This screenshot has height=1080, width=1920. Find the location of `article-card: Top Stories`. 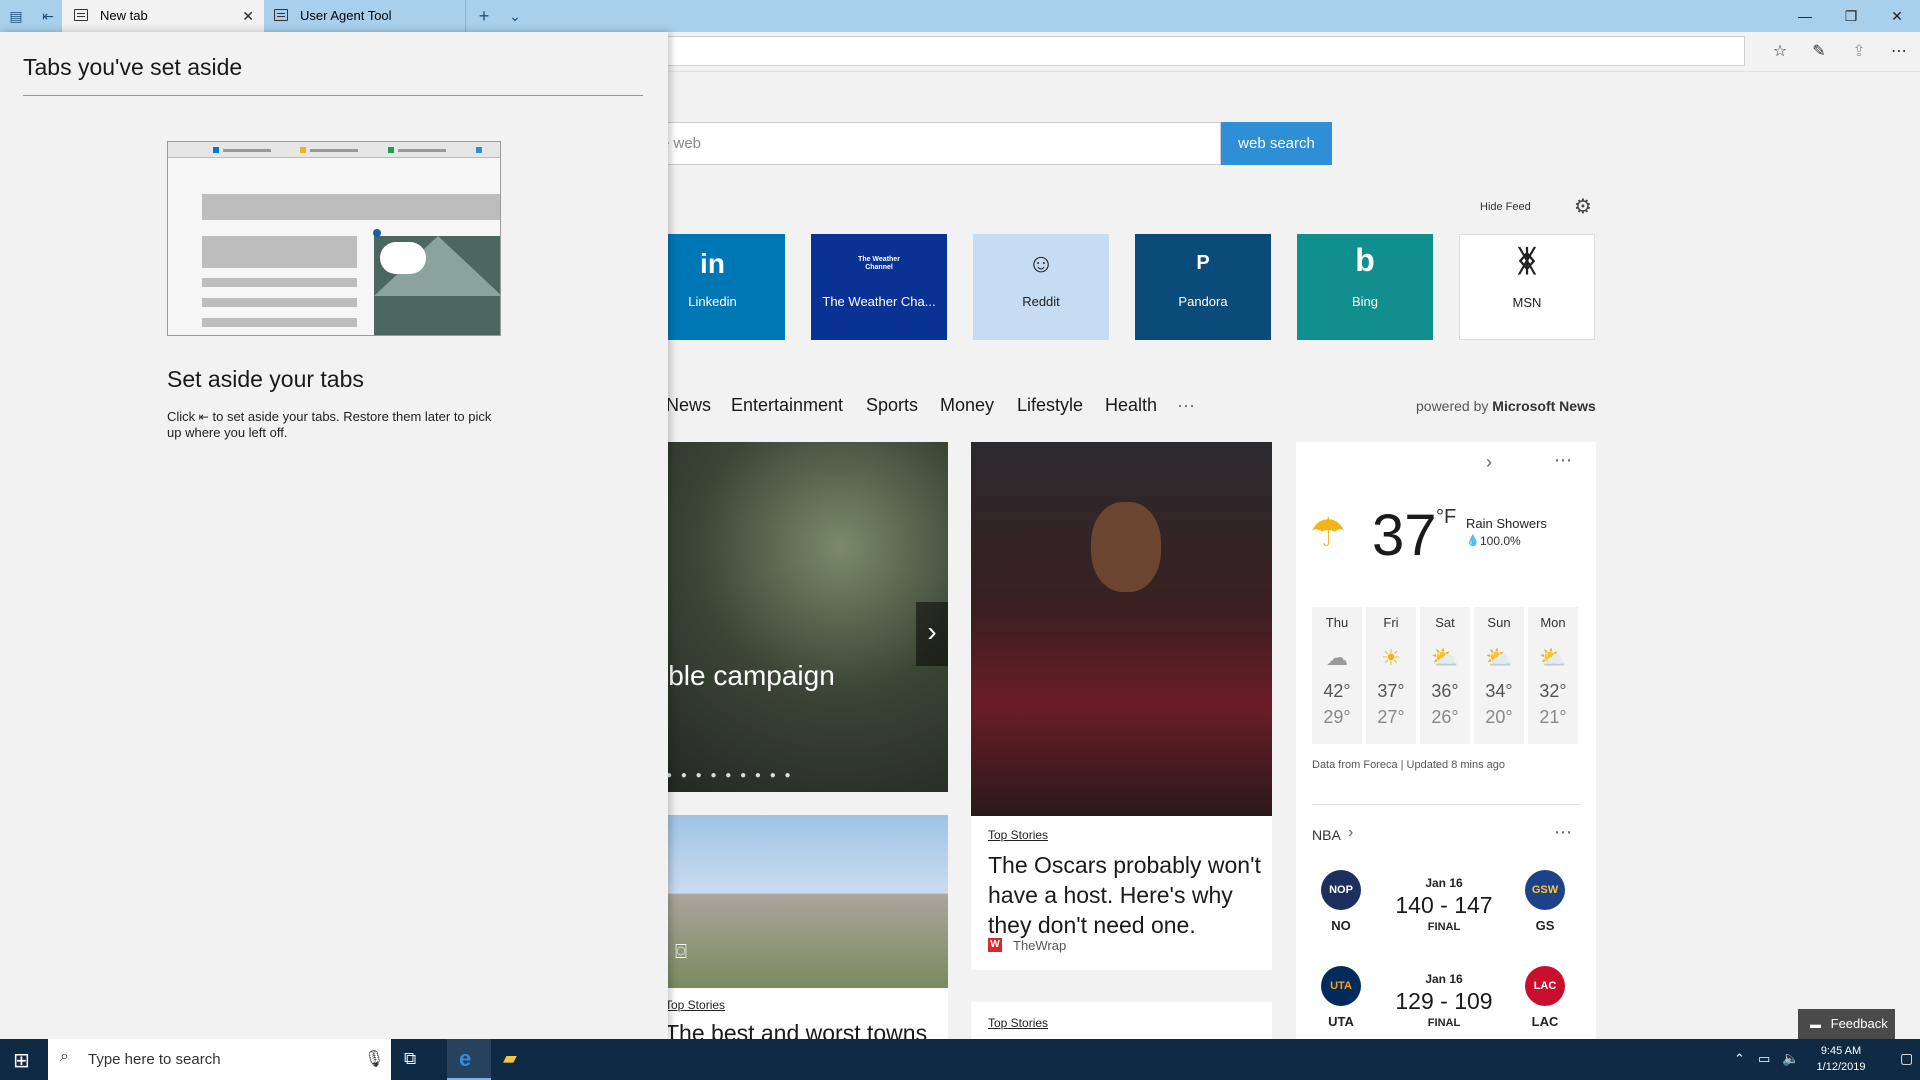

article-card: Top Stories is located at coordinates (1121, 1020).